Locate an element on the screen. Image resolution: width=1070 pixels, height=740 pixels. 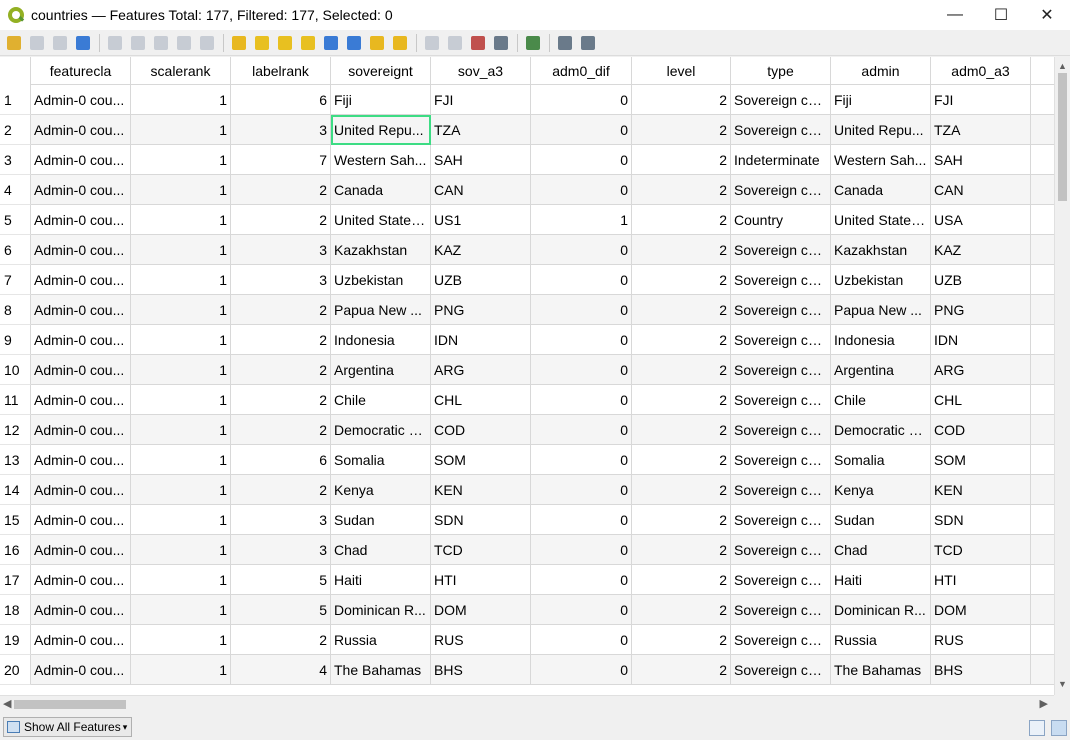
table-cell: 4 is located at coordinates (281, 670).